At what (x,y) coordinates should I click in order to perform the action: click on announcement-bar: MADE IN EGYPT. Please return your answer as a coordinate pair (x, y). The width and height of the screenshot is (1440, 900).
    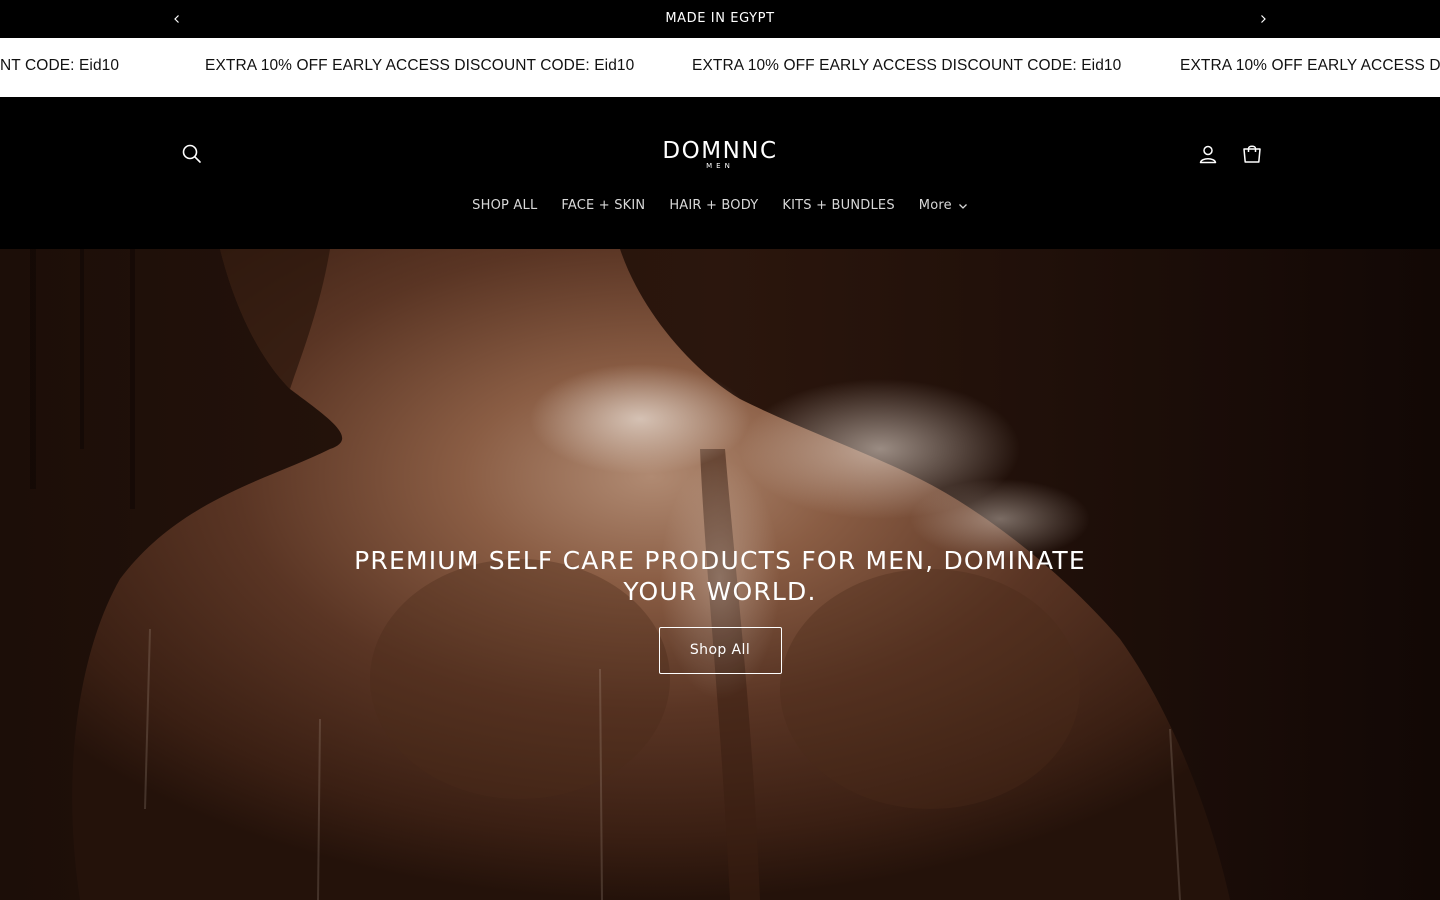
    Looking at the image, I should click on (720, 19).